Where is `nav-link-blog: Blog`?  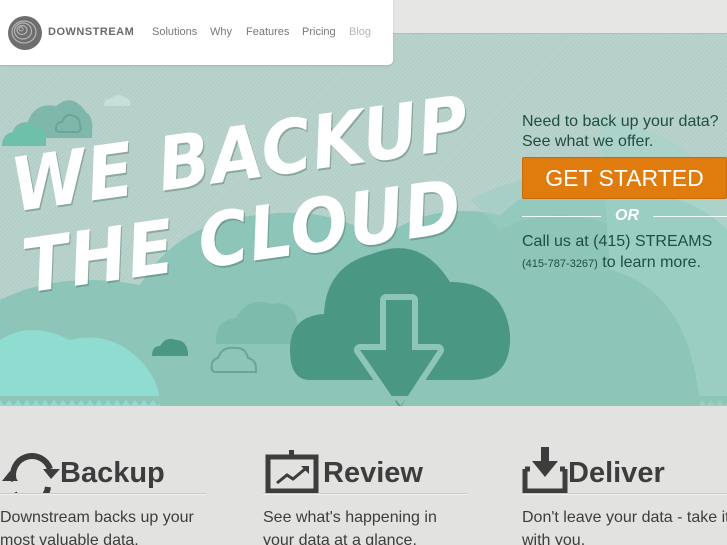
nav-link-blog: Blog is located at coordinates (360, 32).